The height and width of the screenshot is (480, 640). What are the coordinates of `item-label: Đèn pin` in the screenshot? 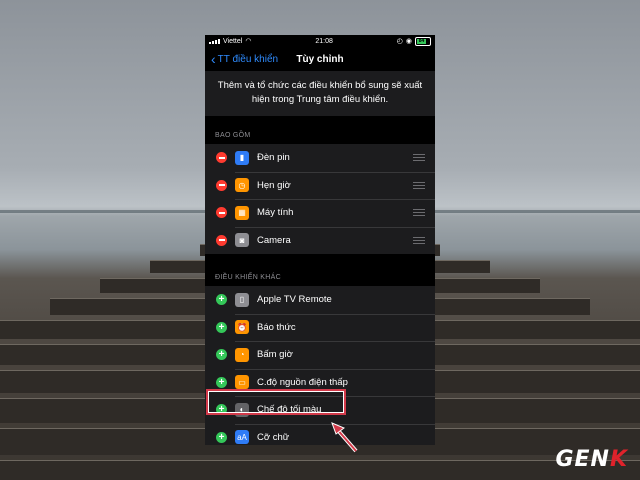 It's located at (273, 158).